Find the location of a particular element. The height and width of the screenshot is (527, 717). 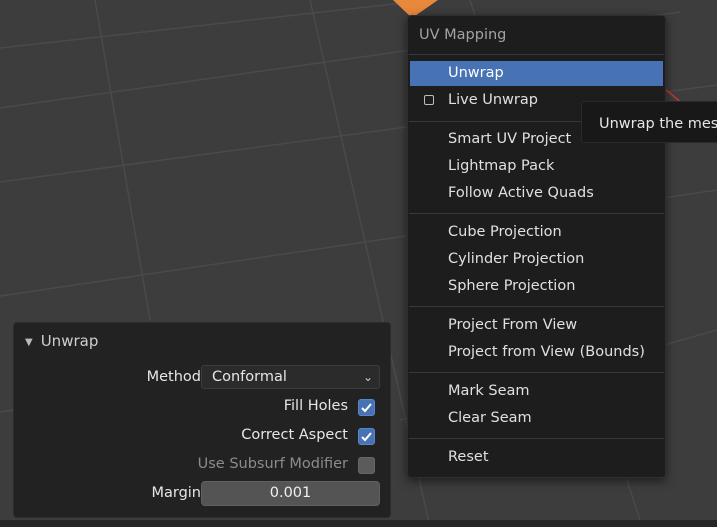

tooltip: Unwrap the mesh is located at coordinates (649, 122).